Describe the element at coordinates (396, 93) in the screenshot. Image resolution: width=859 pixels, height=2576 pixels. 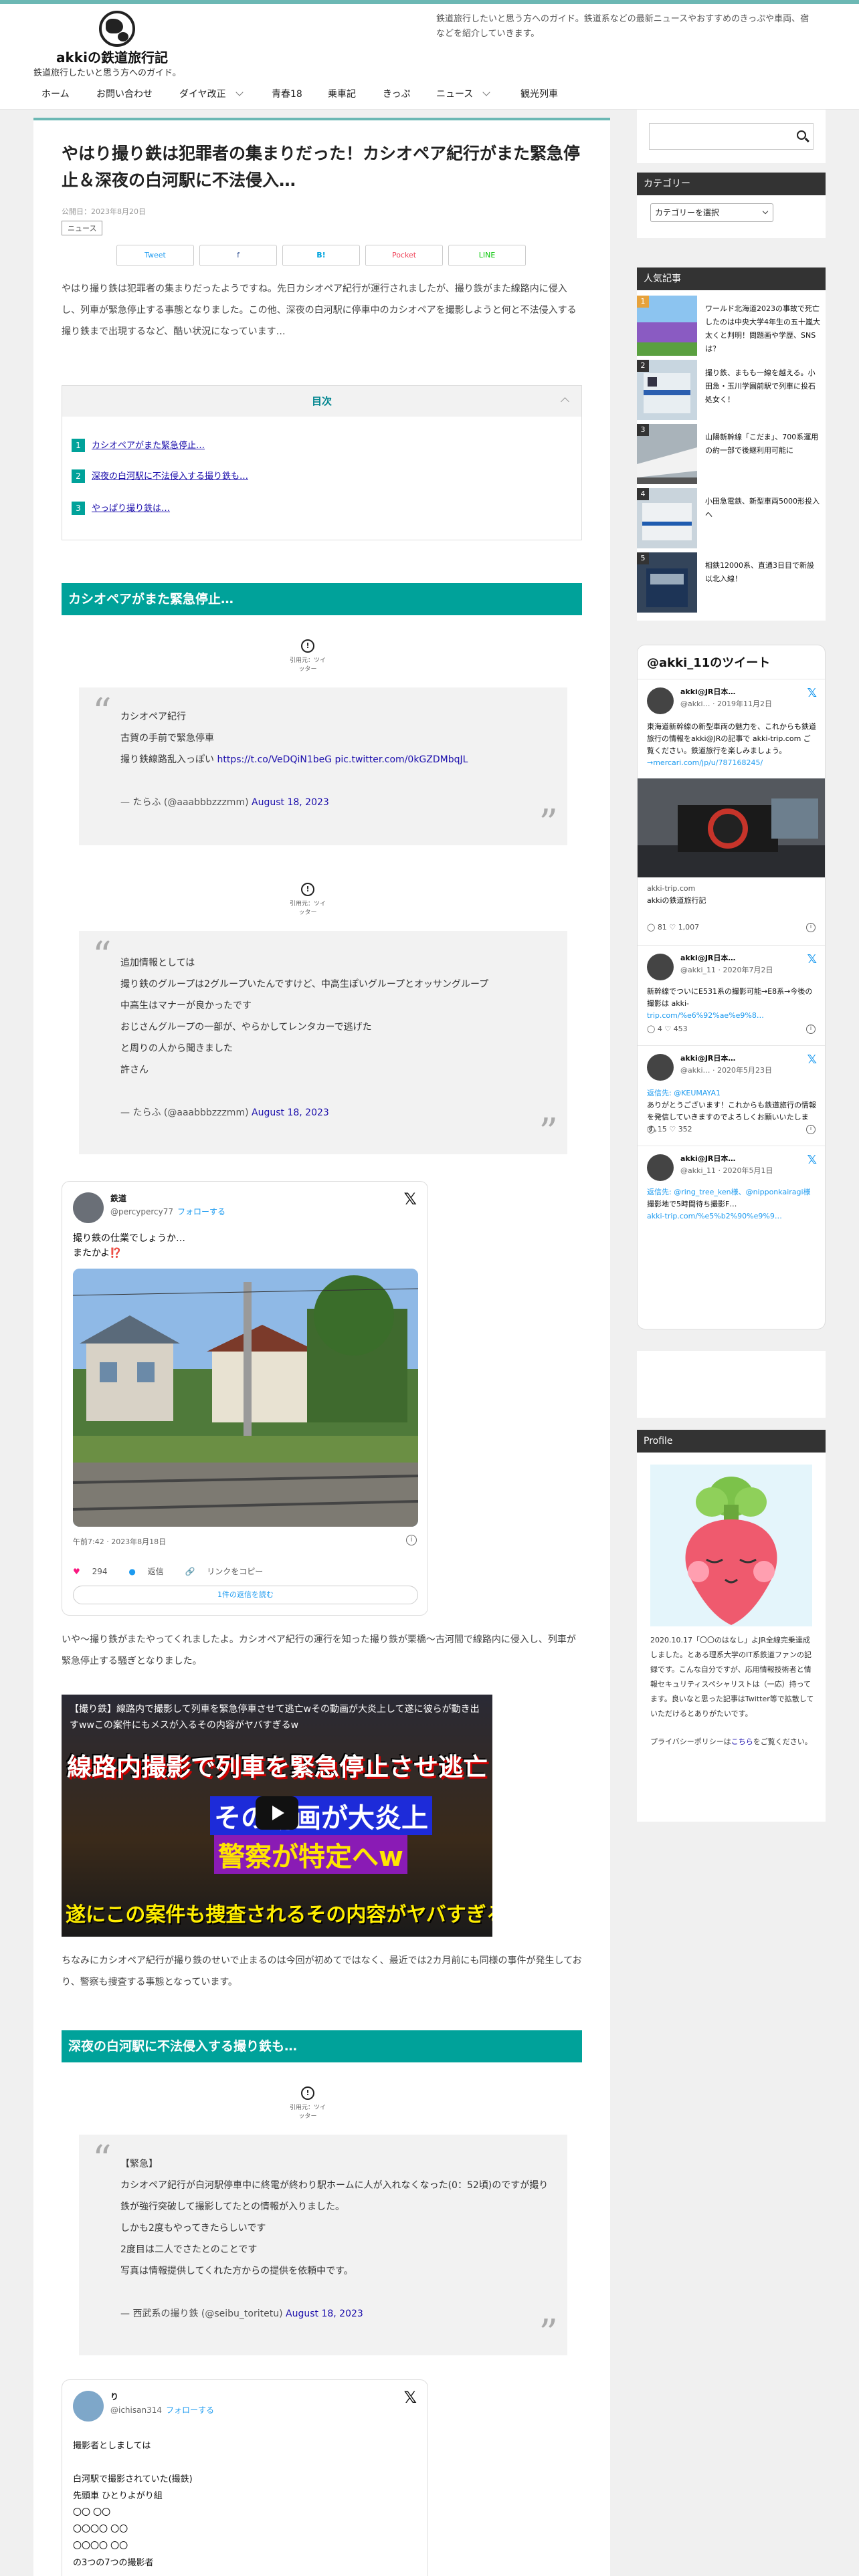
I see `nav-tickets: きっぷ` at that location.